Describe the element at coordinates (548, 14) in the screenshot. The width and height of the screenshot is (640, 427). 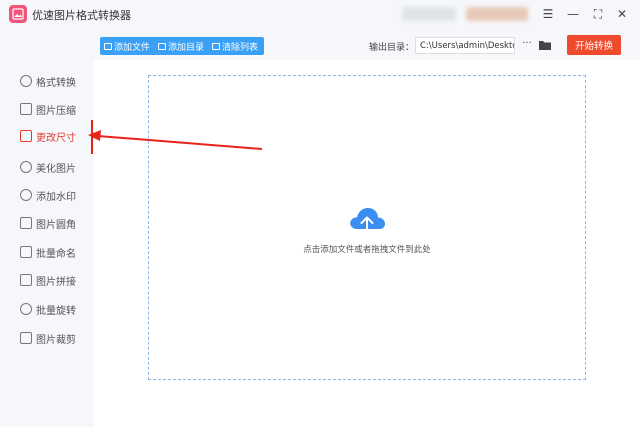
I see `menu-icon: ☰` at that location.